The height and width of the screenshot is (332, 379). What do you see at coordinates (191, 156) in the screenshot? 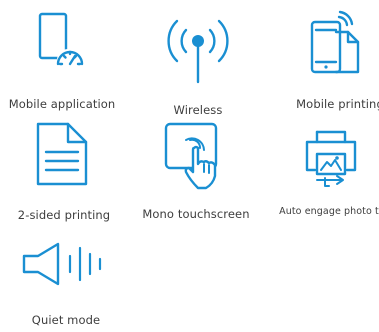
I see `touchscreen-hand-icon` at bounding box center [191, 156].